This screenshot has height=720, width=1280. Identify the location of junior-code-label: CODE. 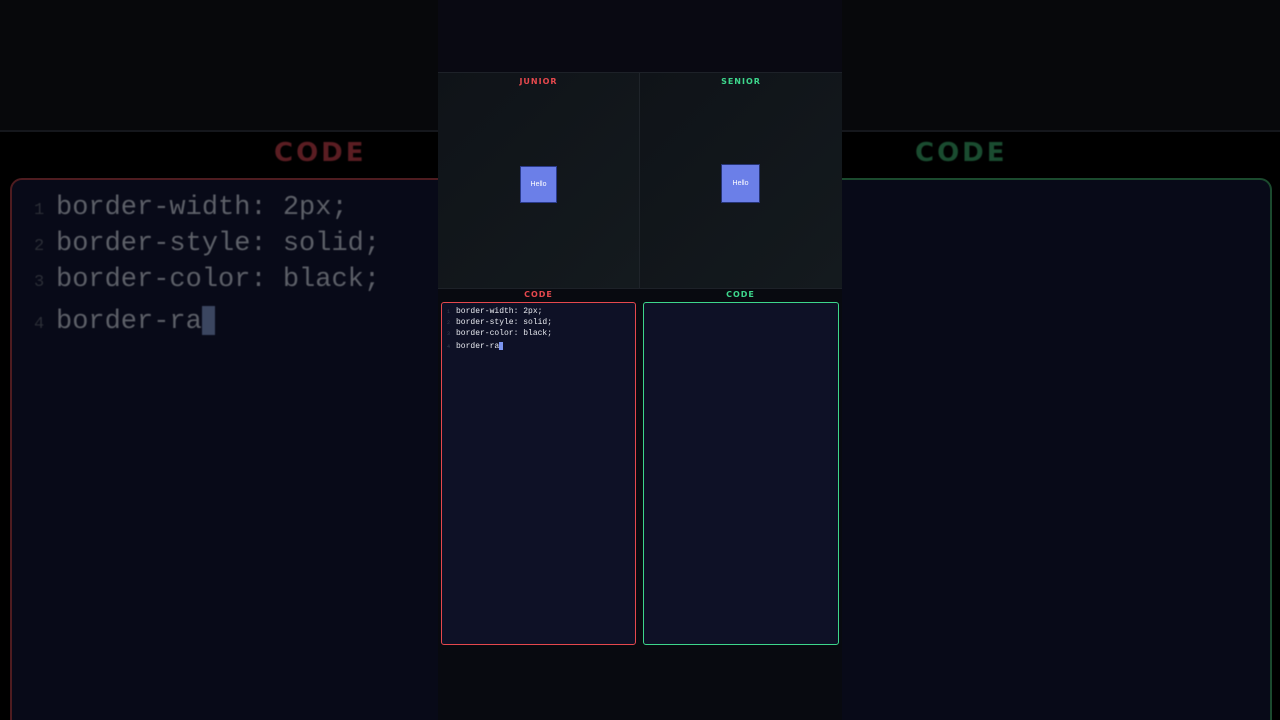
(538, 294).